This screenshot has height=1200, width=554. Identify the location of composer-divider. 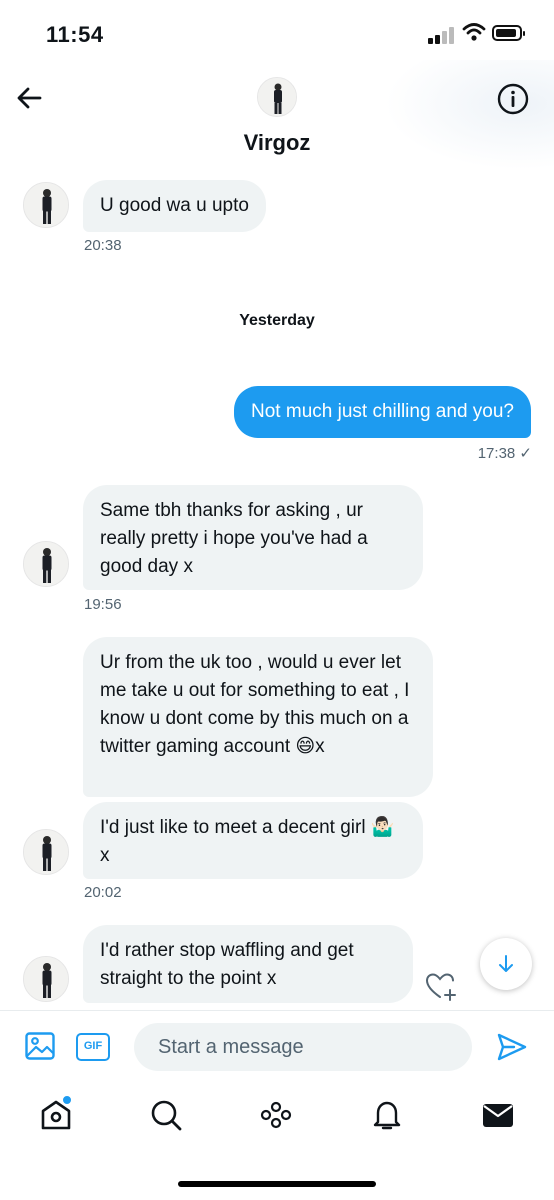
(277, 1010).